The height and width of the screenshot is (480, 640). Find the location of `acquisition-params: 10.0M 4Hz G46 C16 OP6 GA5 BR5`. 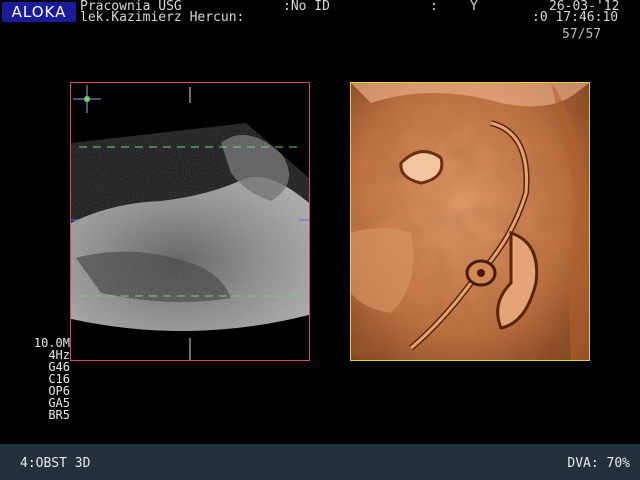

acquisition-params: 10.0M 4Hz G46 C16 OP6 GA5 BR5 is located at coordinates (45, 379).